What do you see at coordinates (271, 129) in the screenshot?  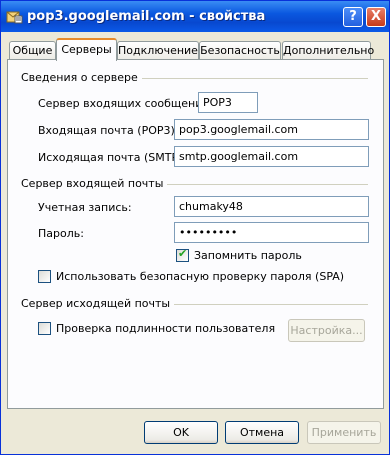 I see `incoming-mail-field: pop3.googlemail.com` at bounding box center [271, 129].